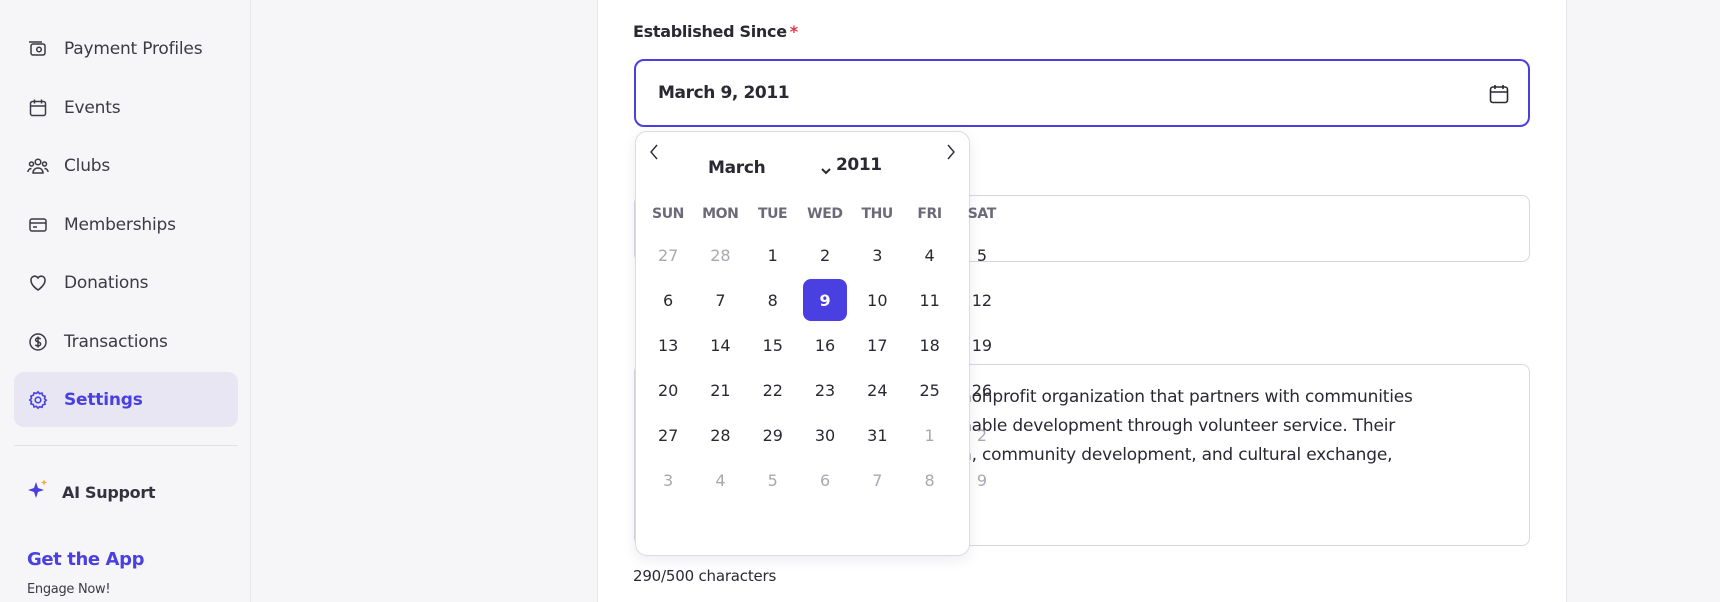  What do you see at coordinates (85, 559) in the screenshot?
I see `get-the-app-link: Get the App` at bounding box center [85, 559].